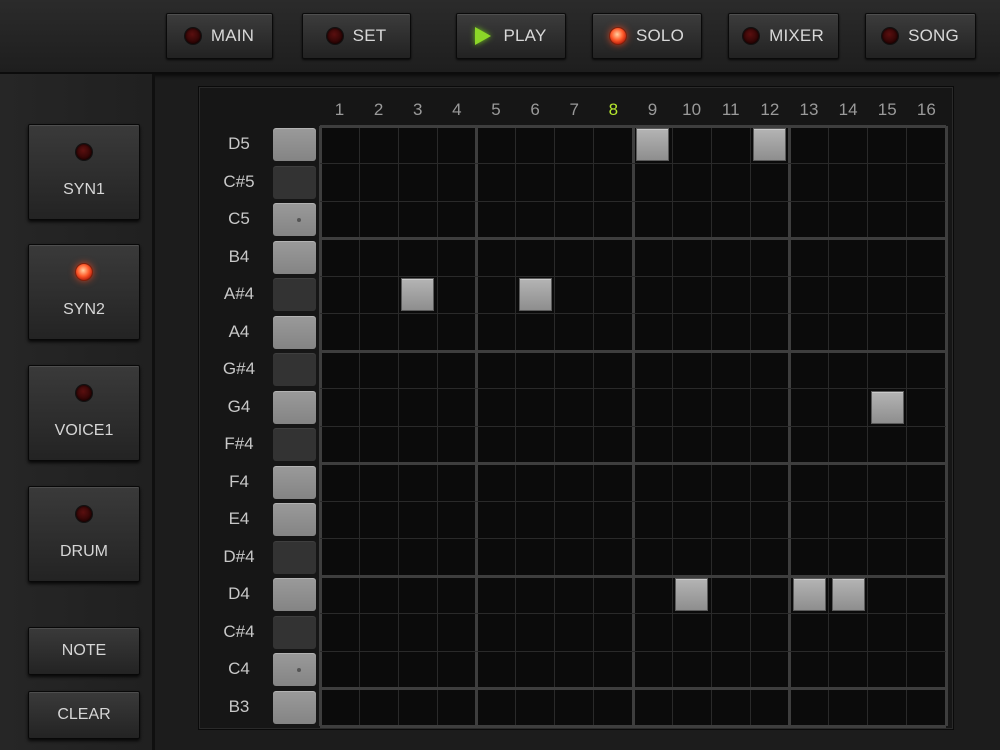 The image size is (1000, 750). I want to click on song-button: SONG, so click(920, 36).